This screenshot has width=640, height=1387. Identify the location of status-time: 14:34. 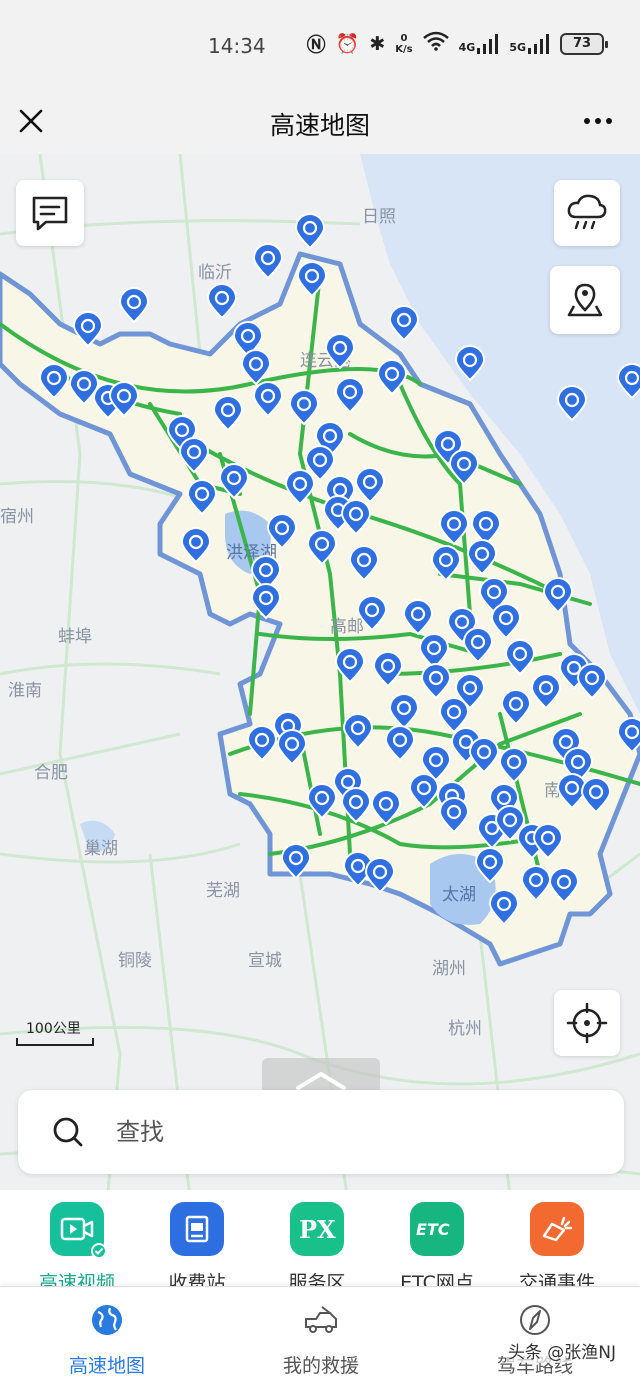
(237, 46).